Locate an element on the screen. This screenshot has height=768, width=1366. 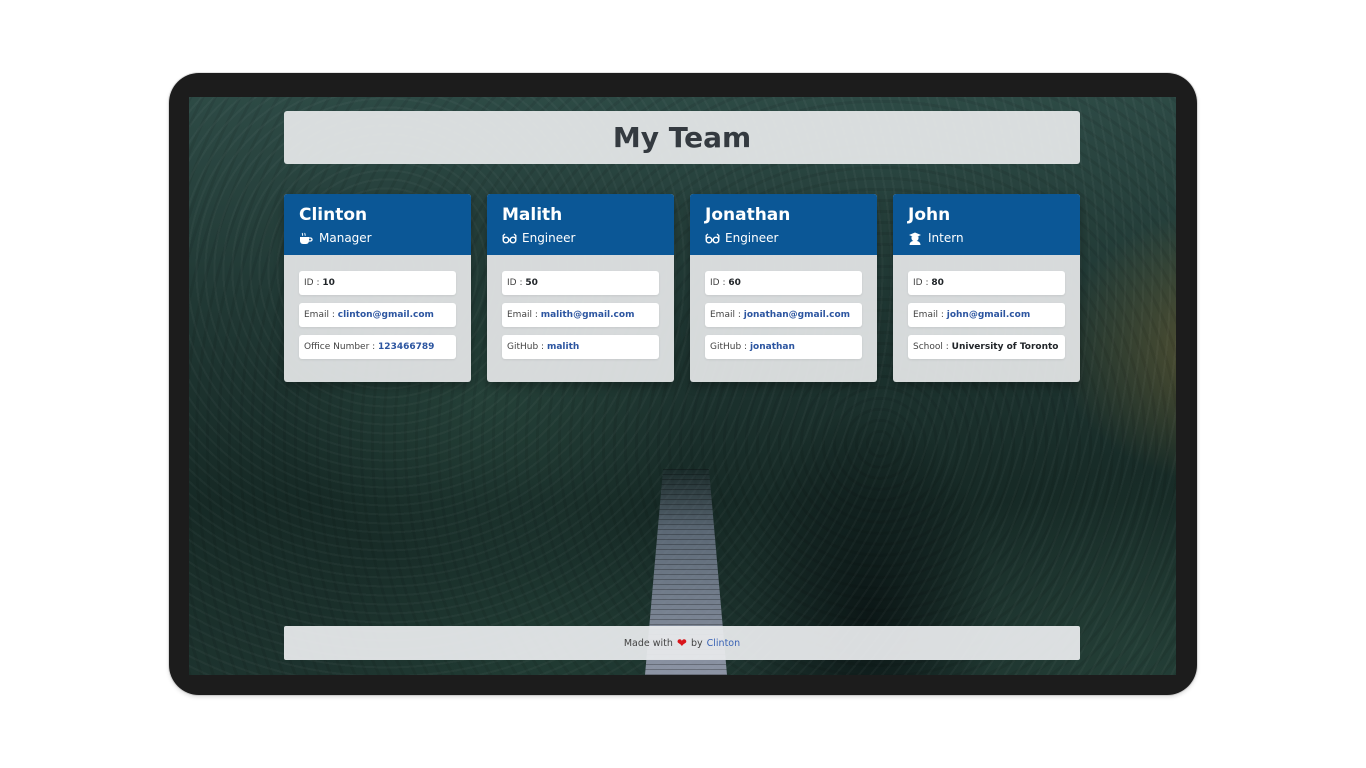
footer-prefix: Made with is located at coordinates (648, 643).